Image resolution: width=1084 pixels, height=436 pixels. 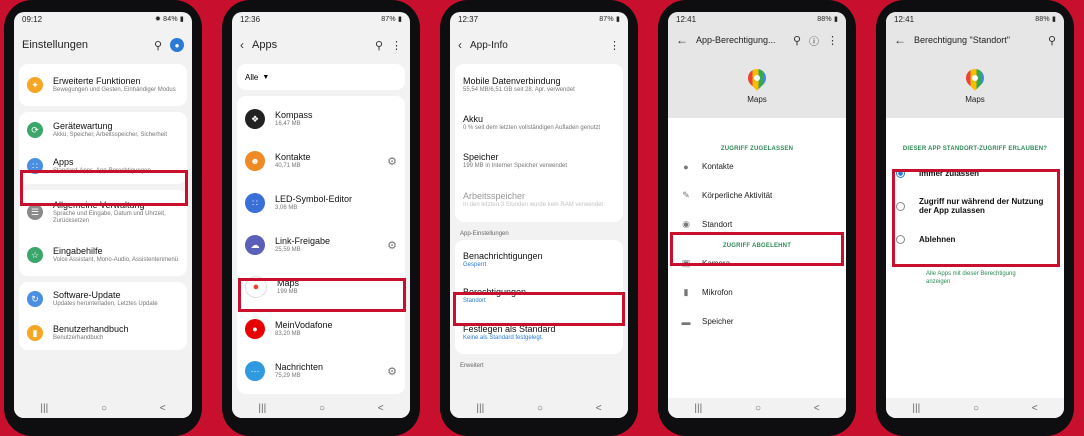 What do you see at coordinates (757, 292) in the screenshot?
I see `permission-microphone: ▮ Mikrofon` at bounding box center [757, 292].